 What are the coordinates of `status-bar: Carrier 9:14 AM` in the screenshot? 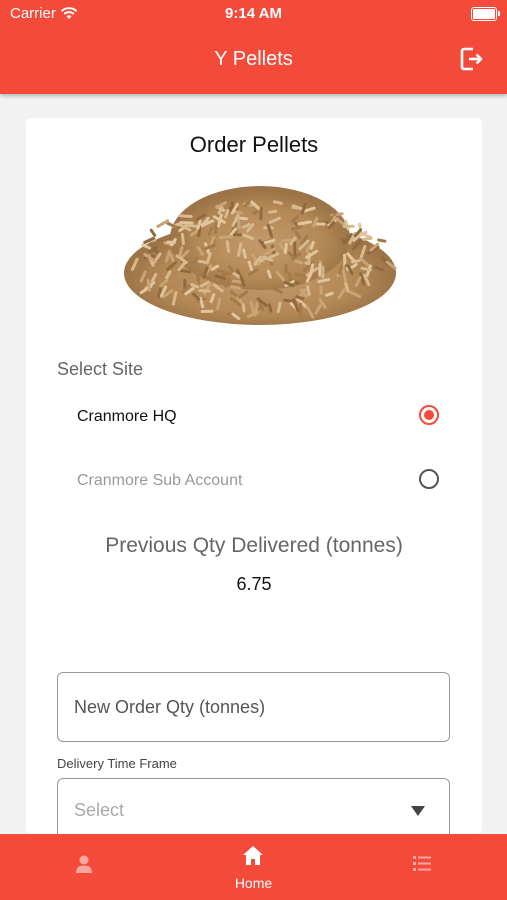 It's located at (253, 14).